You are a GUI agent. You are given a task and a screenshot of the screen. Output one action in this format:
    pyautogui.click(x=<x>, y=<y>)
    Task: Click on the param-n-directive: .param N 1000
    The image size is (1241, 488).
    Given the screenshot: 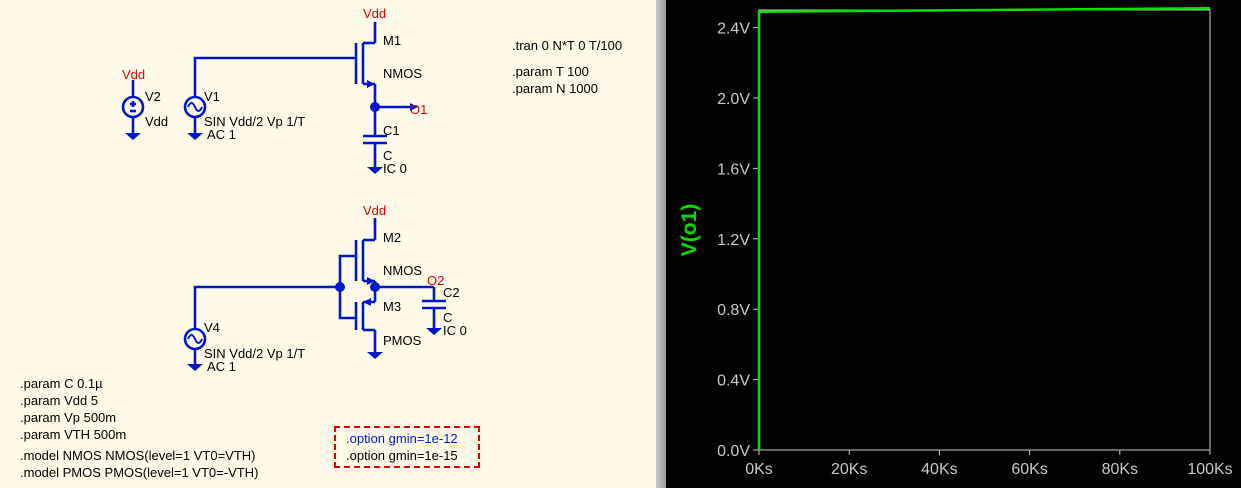 What is the action you would take?
    pyautogui.click(x=555, y=88)
    